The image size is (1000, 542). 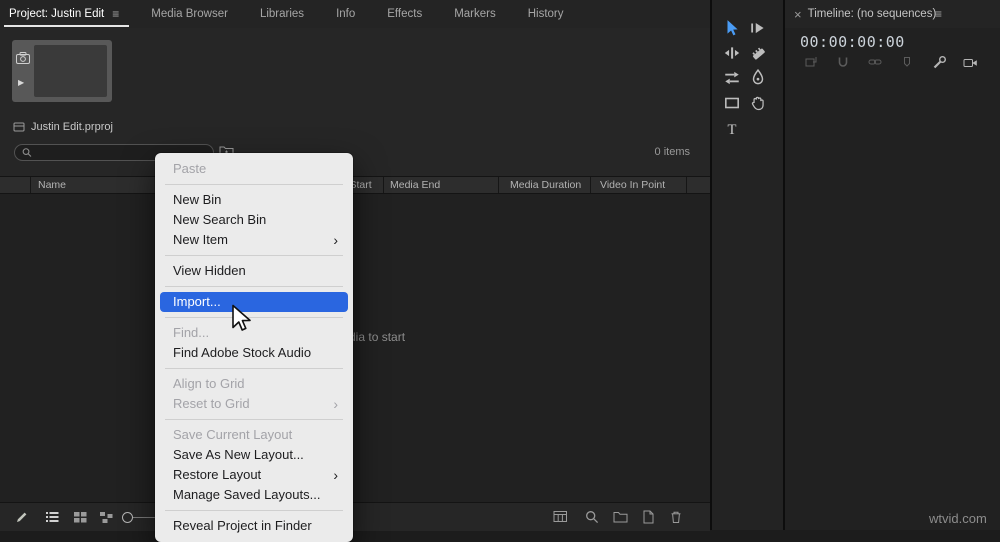 What do you see at coordinates (475, 14) in the screenshot?
I see `tab-markers: Markers` at bounding box center [475, 14].